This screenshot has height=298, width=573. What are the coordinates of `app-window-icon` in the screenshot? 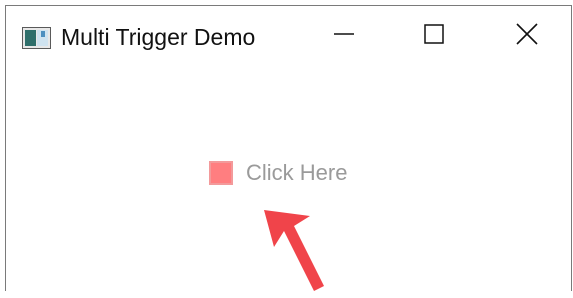 It's located at (36, 38).